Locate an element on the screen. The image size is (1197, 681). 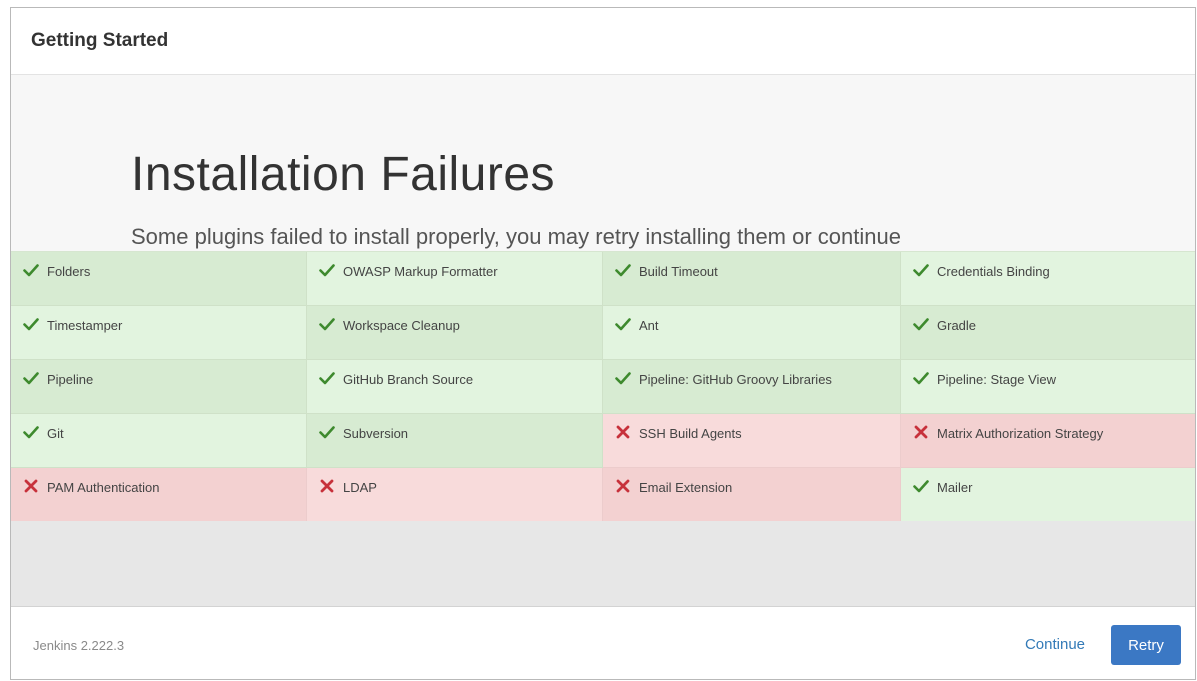
plugin-item: Credentials Binding is located at coordinates (1048, 279).